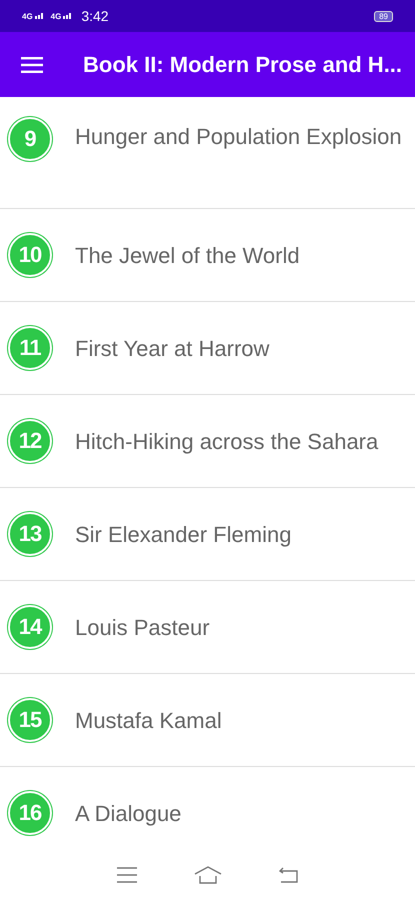  What do you see at coordinates (30, 627) in the screenshot?
I see `chapter-number: 14` at bounding box center [30, 627].